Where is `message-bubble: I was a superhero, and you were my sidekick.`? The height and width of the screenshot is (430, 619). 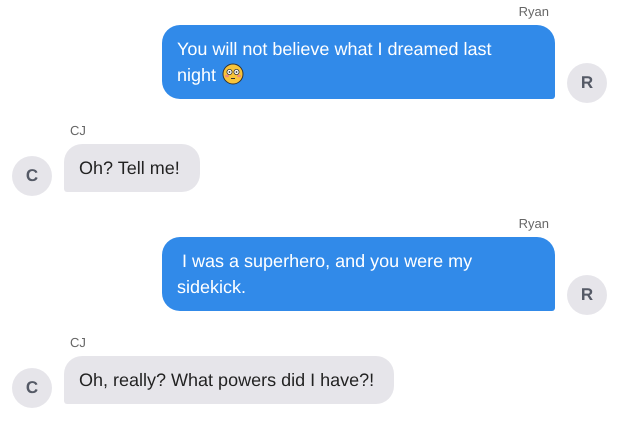
message-bubble: I was a superhero, and you were my sidekick. is located at coordinates (358, 274).